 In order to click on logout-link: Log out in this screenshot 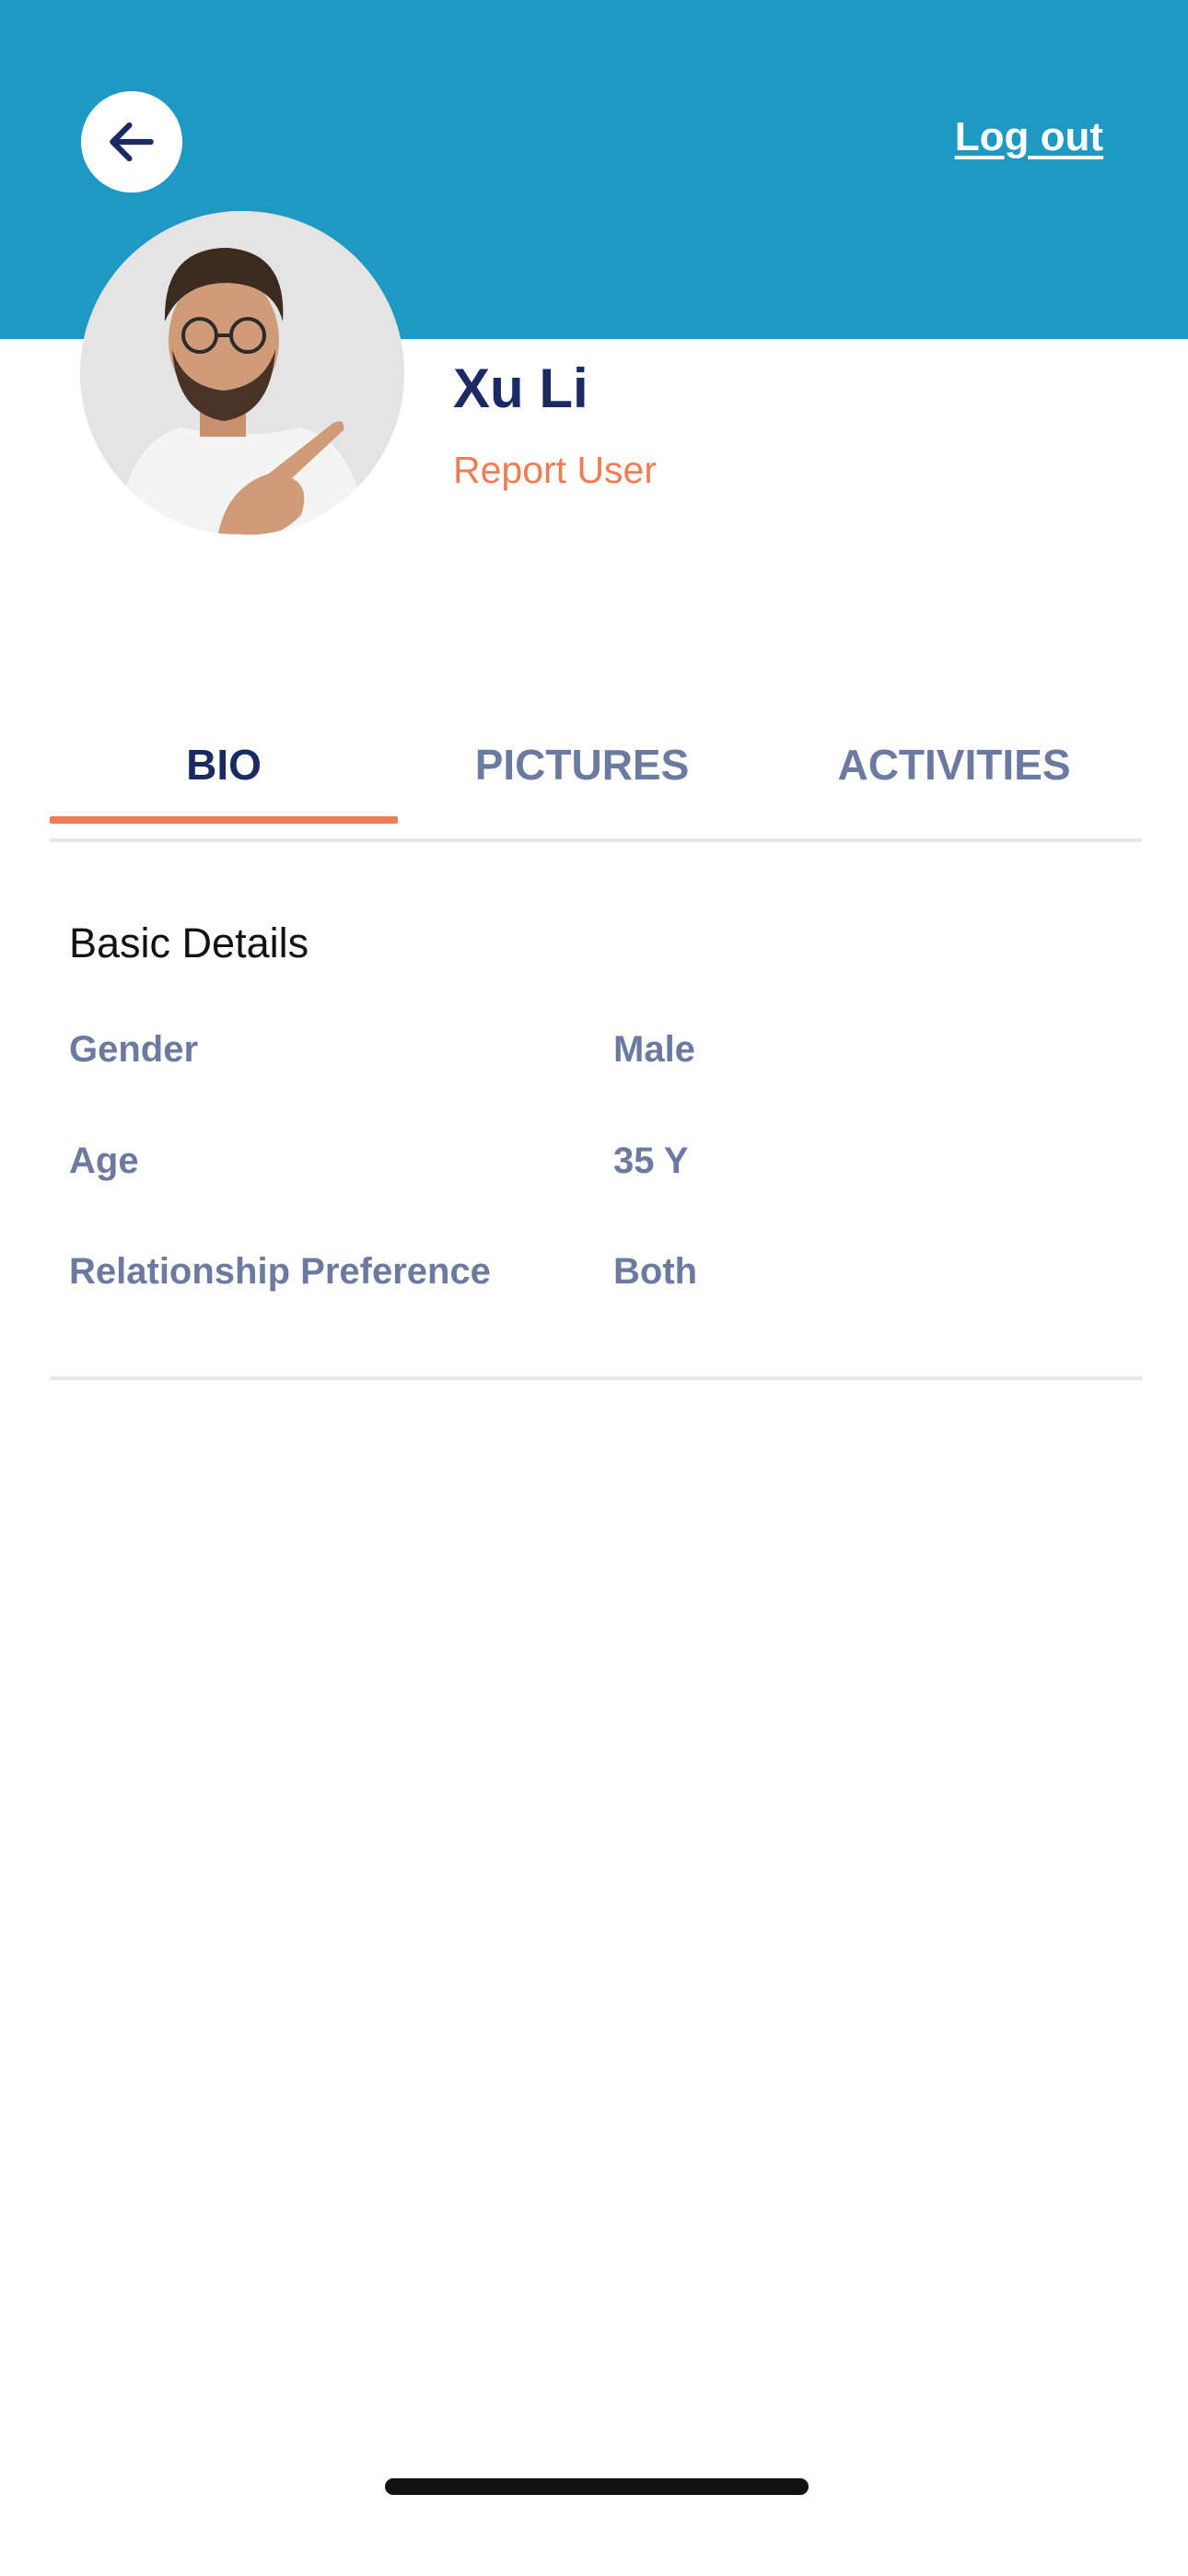, I will do `click(1029, 137)`.